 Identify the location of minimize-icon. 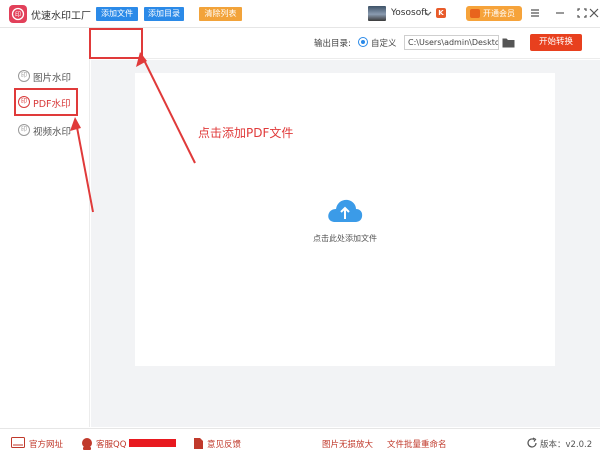
(560, 13).